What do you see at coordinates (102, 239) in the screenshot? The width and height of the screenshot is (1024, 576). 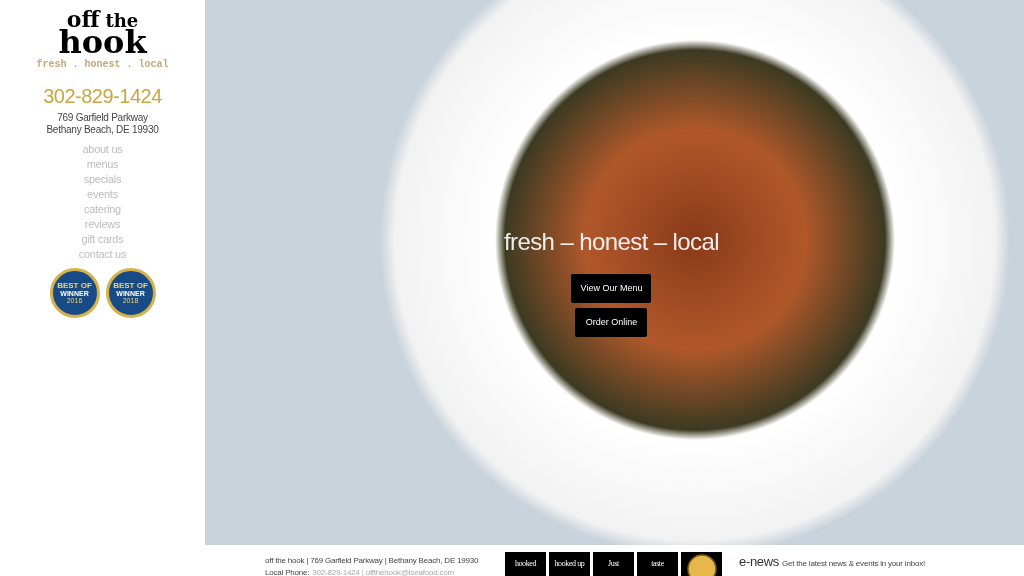 I see `nav-link: gift cards` at bounding box center [102, 239].